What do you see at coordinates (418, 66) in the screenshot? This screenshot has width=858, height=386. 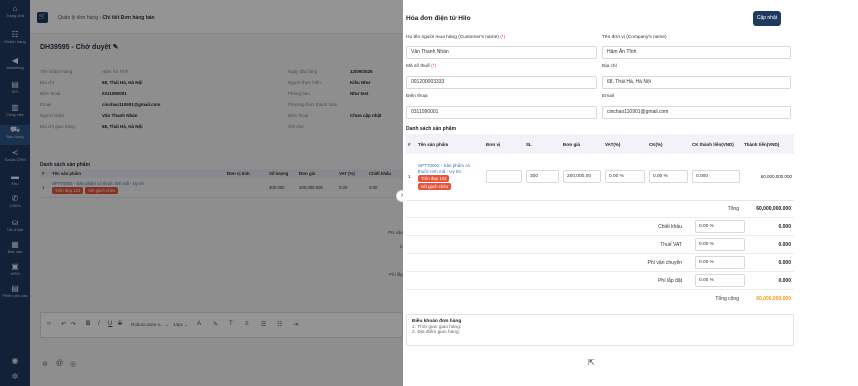 I see `tax-label-text: Mã số thuế` at bounding box center [418, 66].